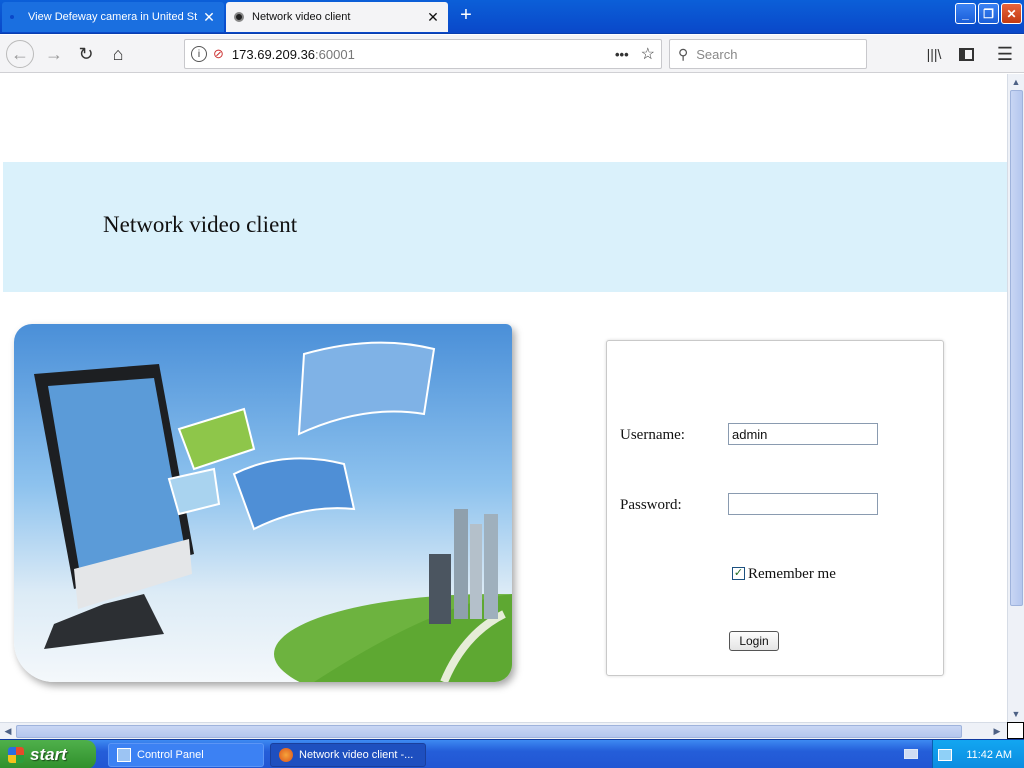 Image resolution: width=1024 pixels, height=768 pixels. Describe the element at coordinates (286, 755) in the screenshot. I see `firefox-icon` at that location.